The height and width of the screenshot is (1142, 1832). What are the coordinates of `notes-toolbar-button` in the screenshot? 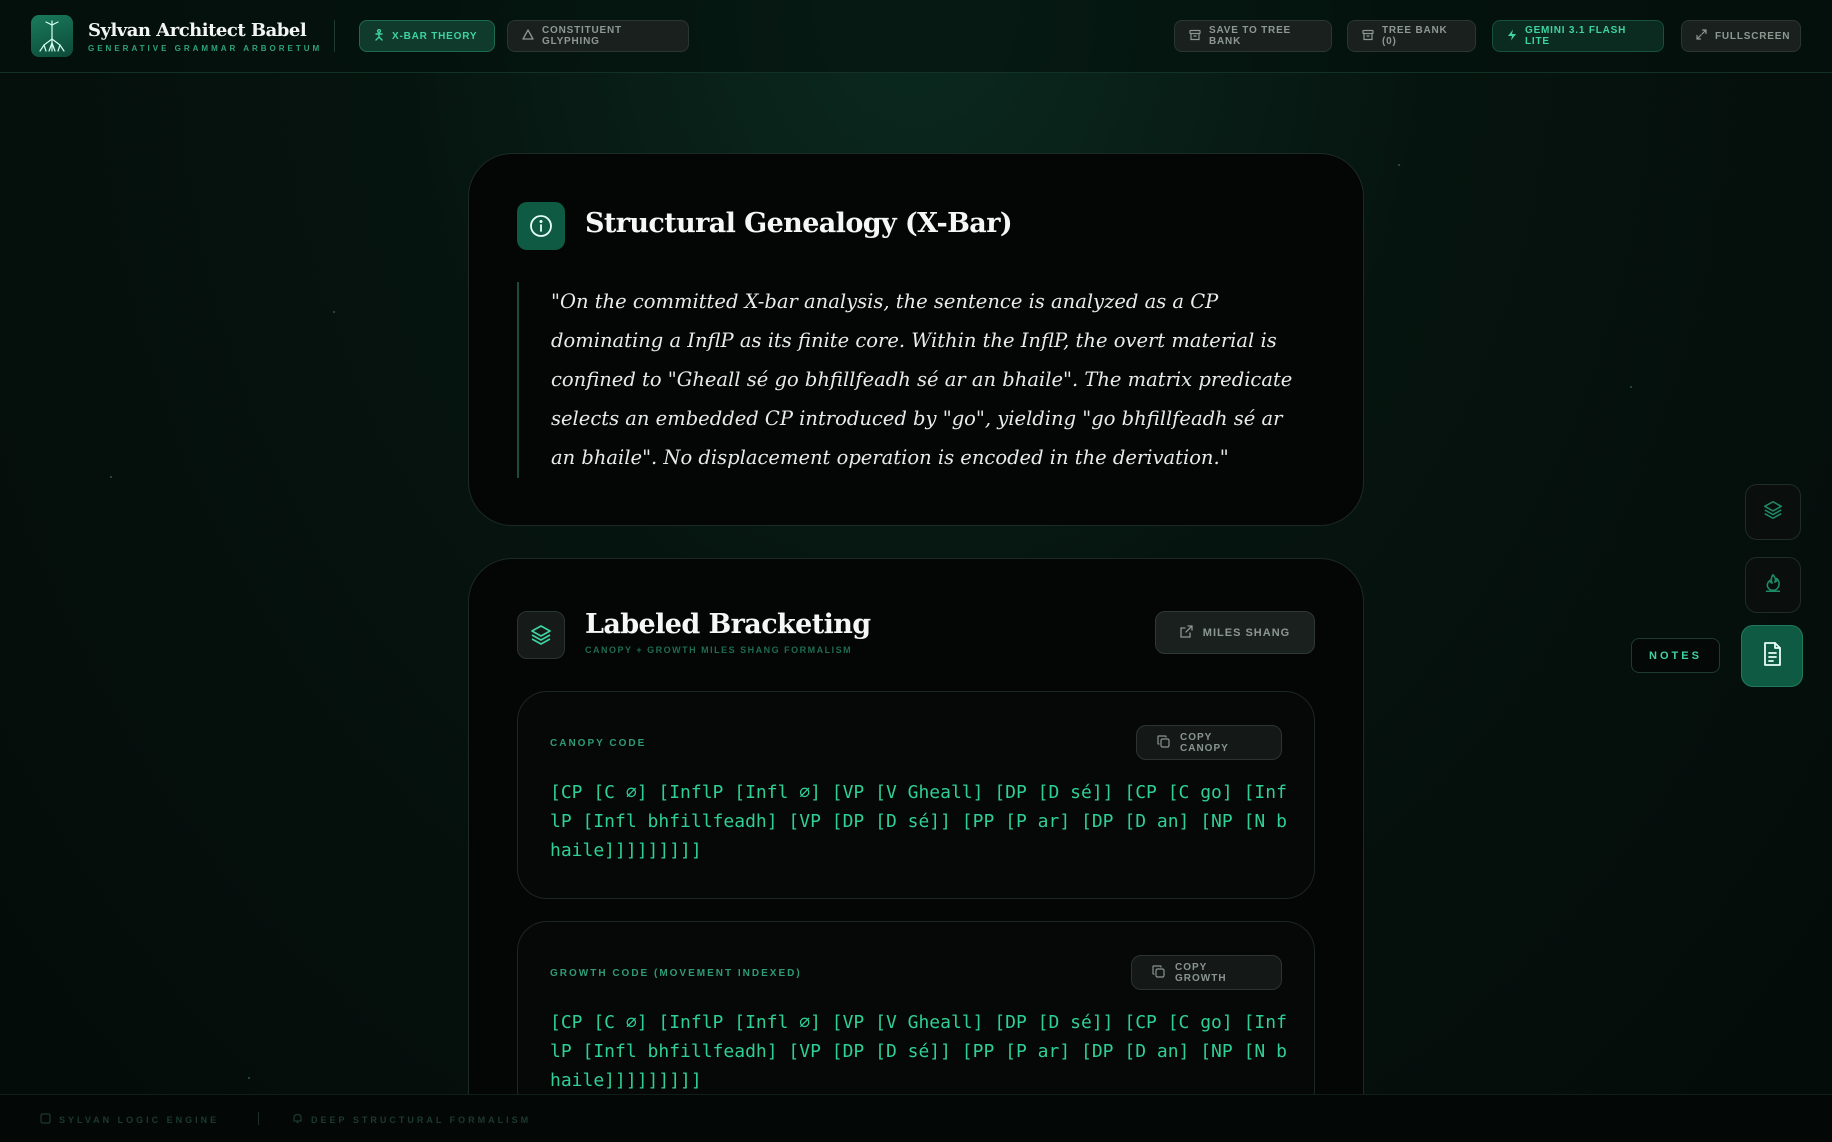 It's located at (1772, 656).